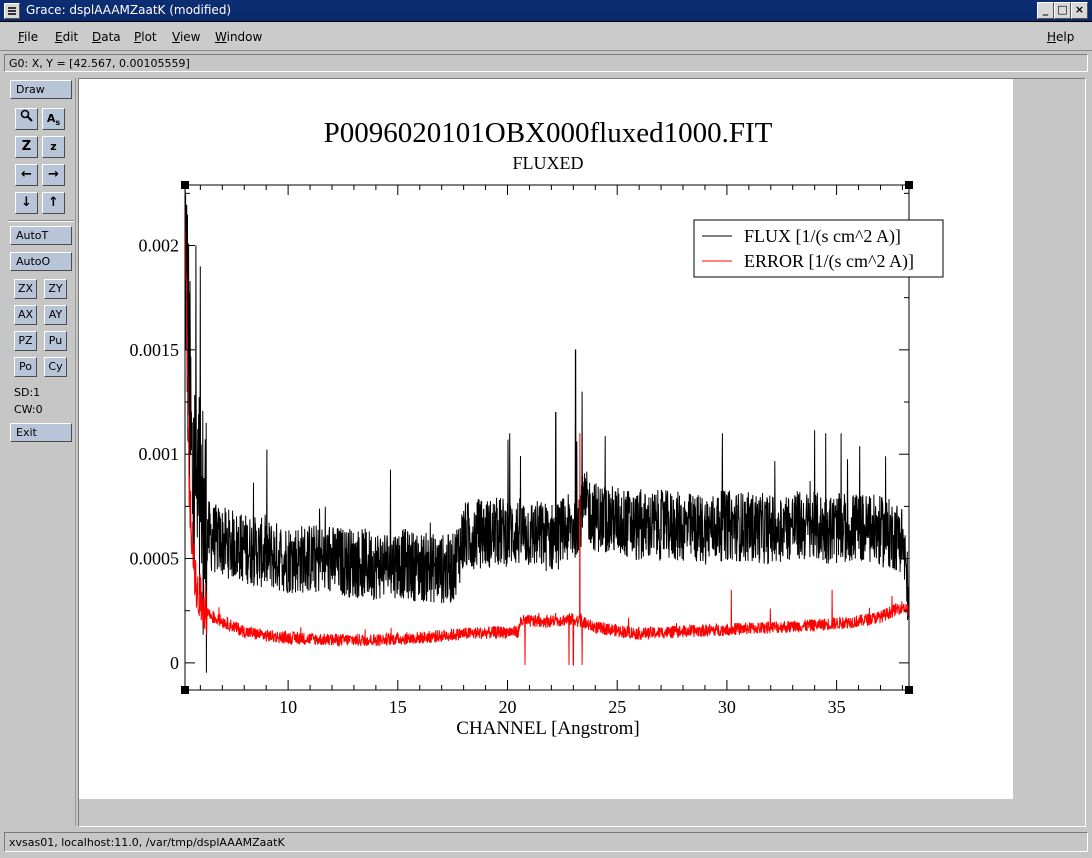  What do you see at coordinates (155, 559) in the screenshot?
I see `y-tick-label-1: 0.0005` at bounding box center [155, 559].